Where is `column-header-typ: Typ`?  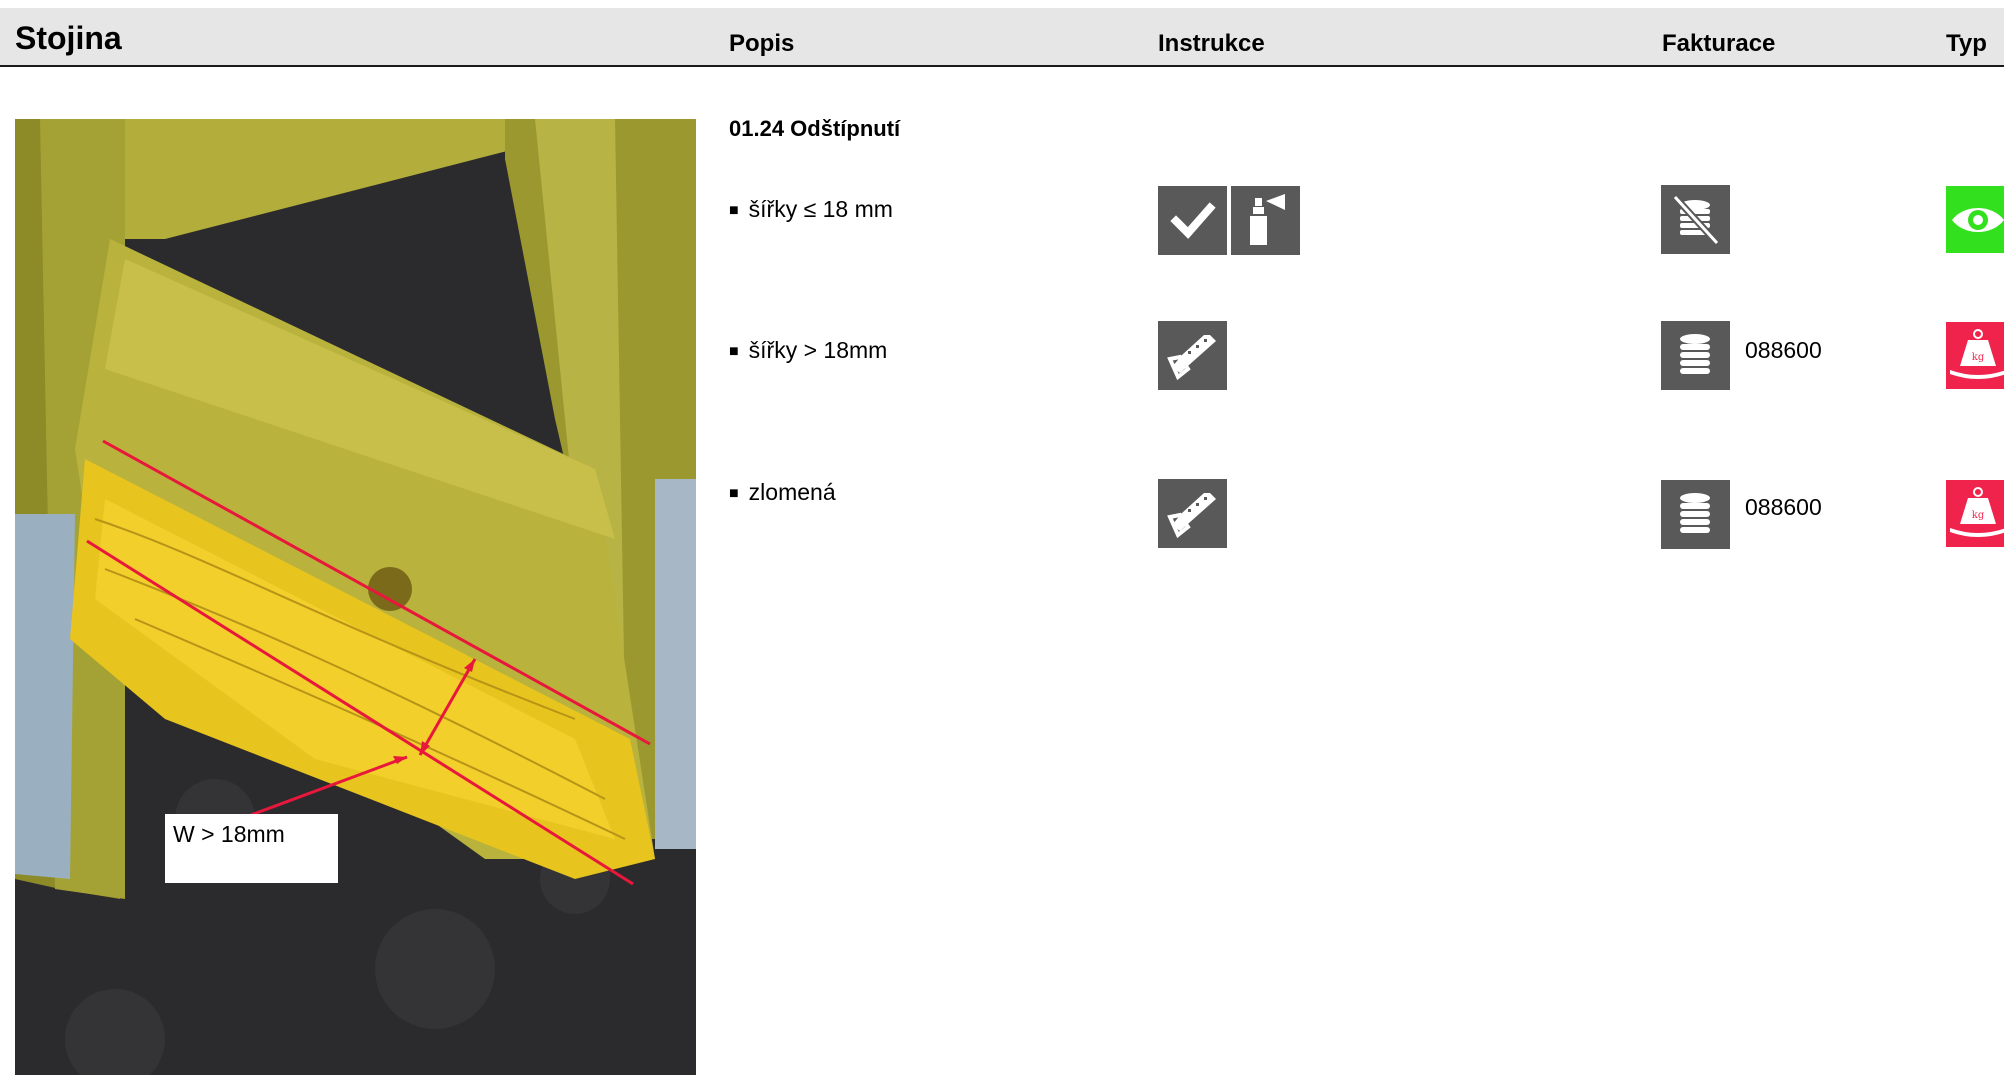
column-header-typ: Typ is located at coordinates (1966, 43).